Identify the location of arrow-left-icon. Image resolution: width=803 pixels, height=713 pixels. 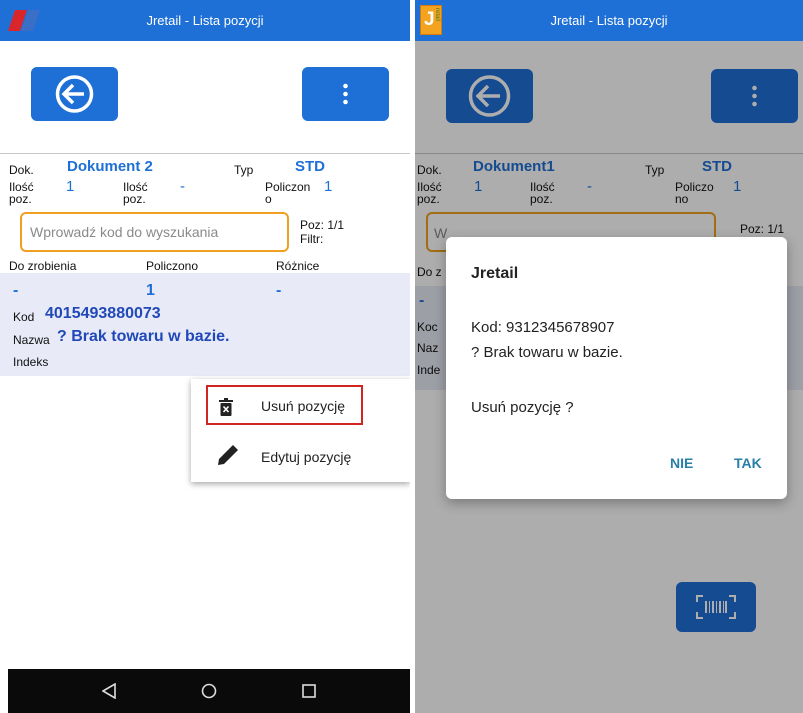
(74, 94).